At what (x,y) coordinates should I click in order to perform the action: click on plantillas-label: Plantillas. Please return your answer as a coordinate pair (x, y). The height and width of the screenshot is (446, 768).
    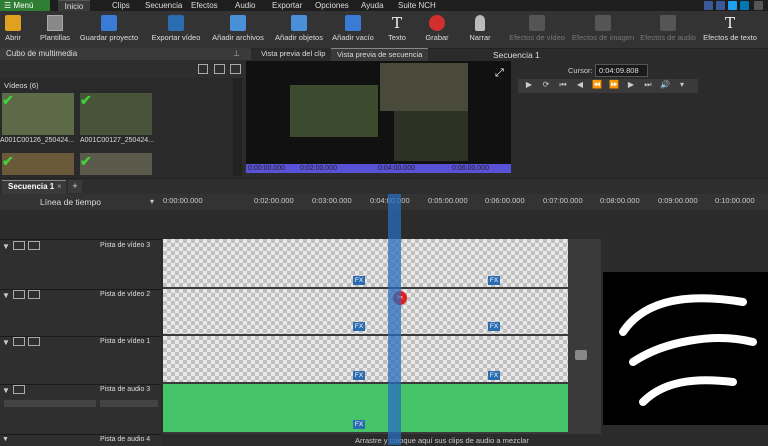
    Looking at the image, I should click on (54, 37).